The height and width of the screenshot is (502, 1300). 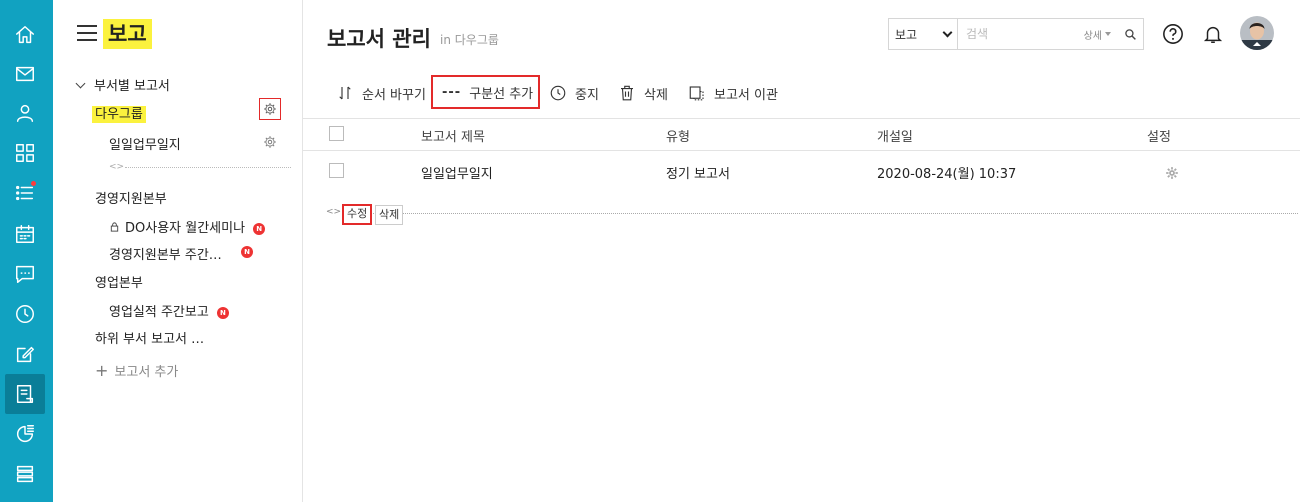 I want to click on transfer-icon, so click(x=696, y=93).